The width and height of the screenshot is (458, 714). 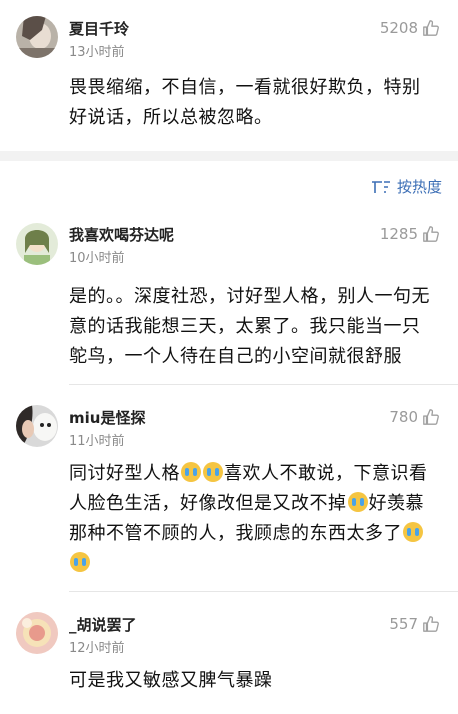 I want to click on section-divider, so click(x=229, y=156).